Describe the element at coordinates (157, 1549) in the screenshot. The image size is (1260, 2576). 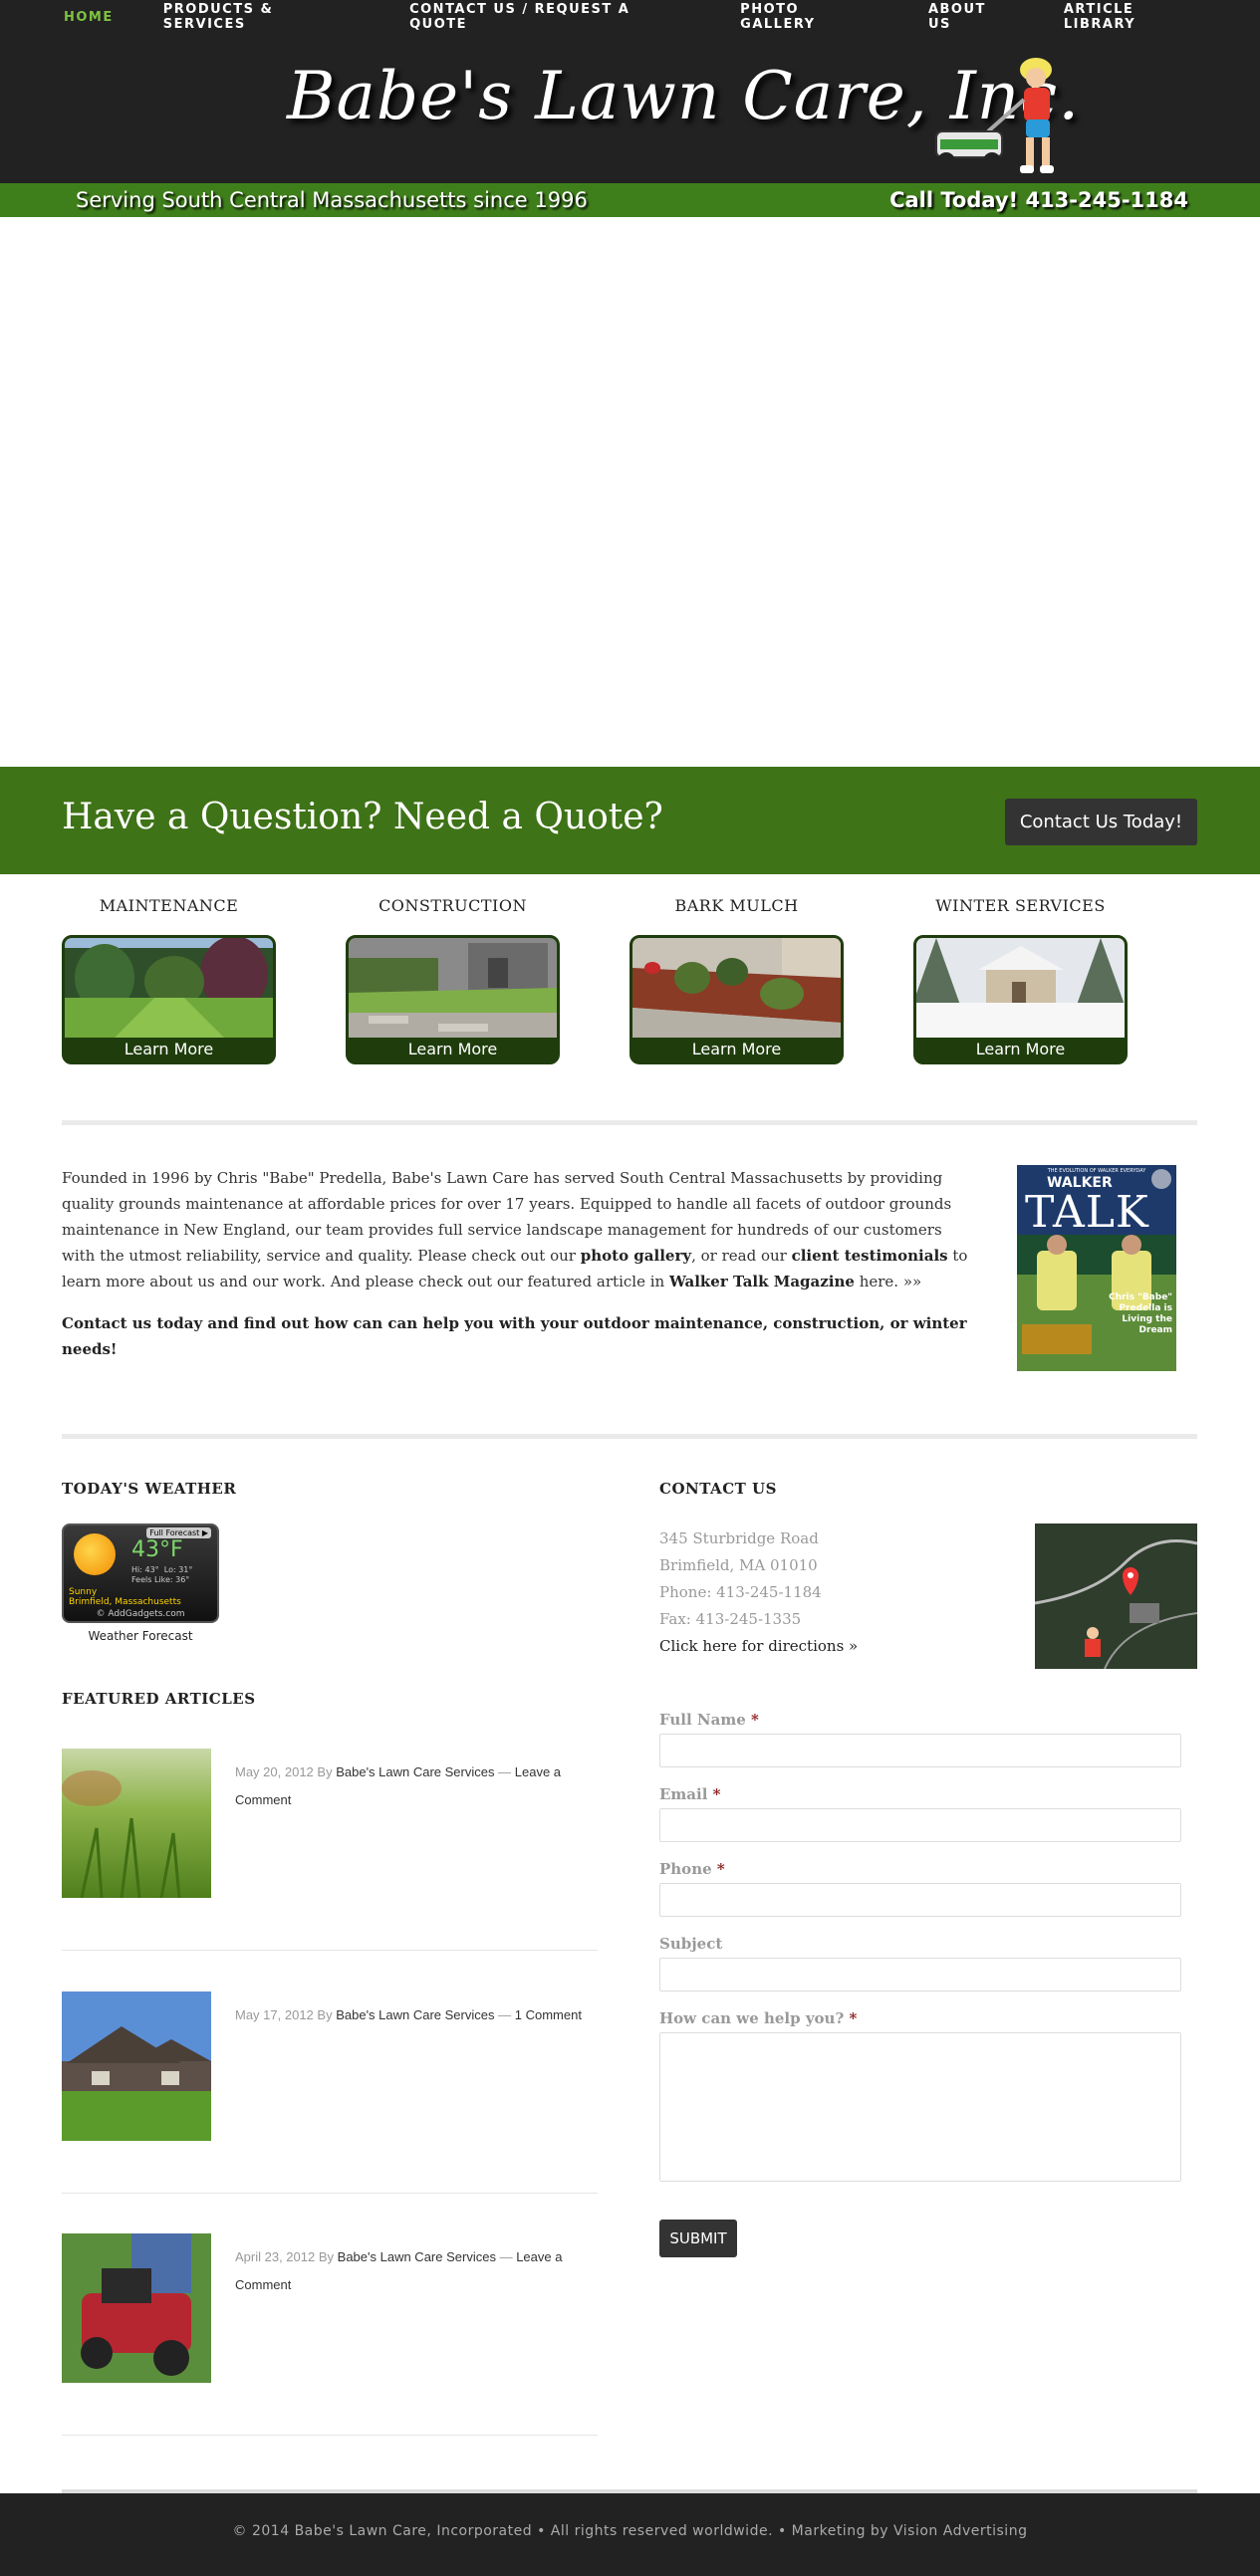
I see `weather-temperature: 43°F` at that location.